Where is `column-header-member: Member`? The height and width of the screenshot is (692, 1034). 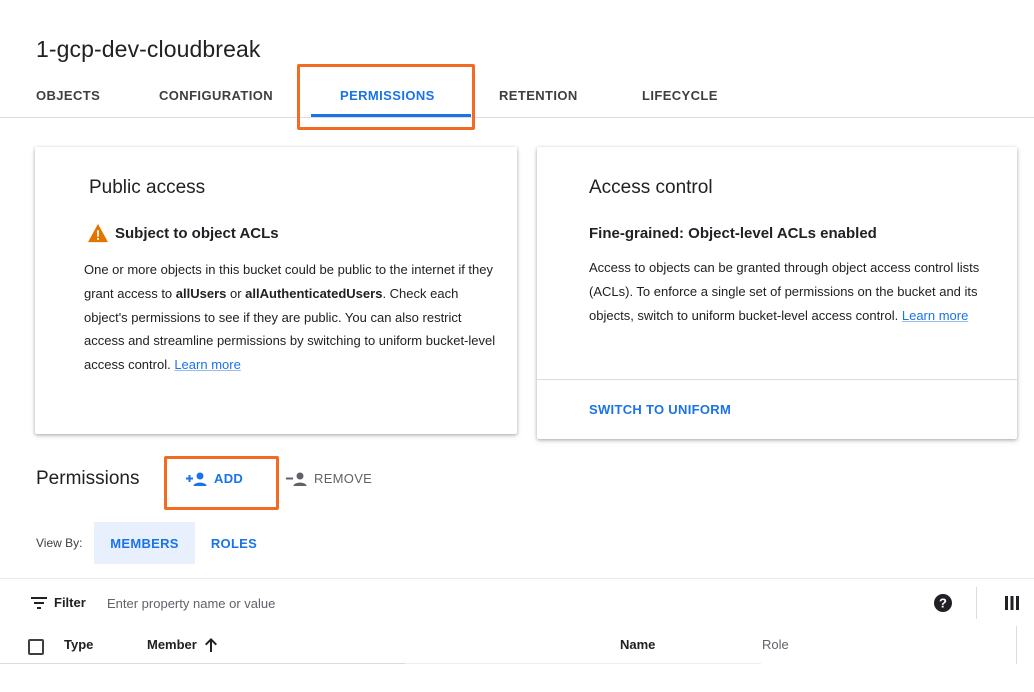 column-header-member: Member is located at coordinates (182, 644).